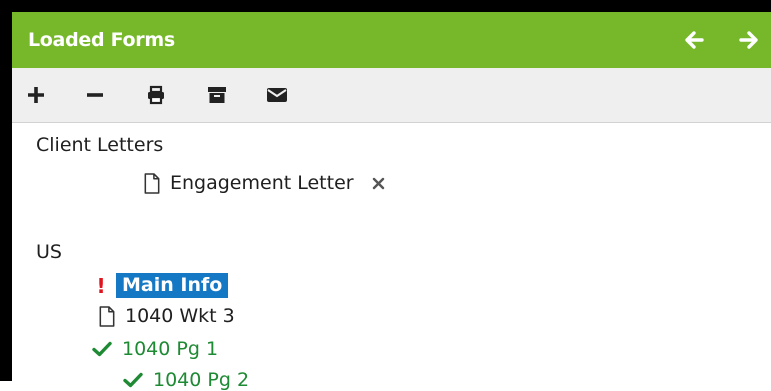 The image size is (771, 391). I want to click on archive-icon, so click(217, 95).